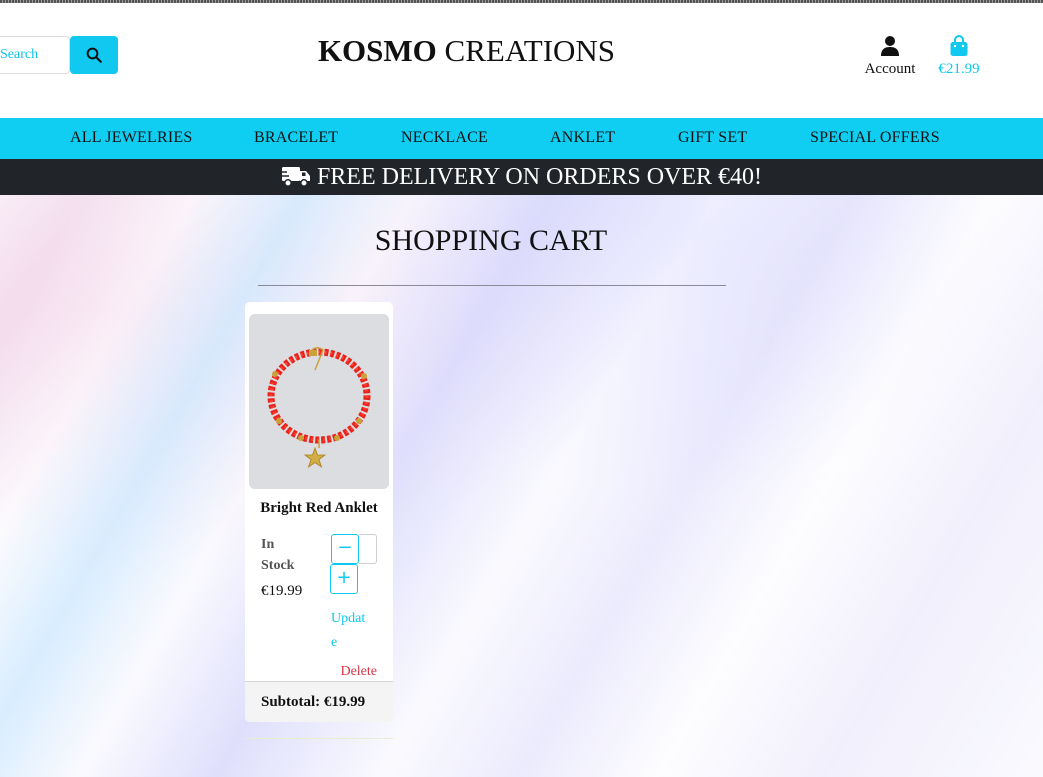 This screenshot has width=1043, height=777. I want to click on delete-link: Delete, so click(358, 672).